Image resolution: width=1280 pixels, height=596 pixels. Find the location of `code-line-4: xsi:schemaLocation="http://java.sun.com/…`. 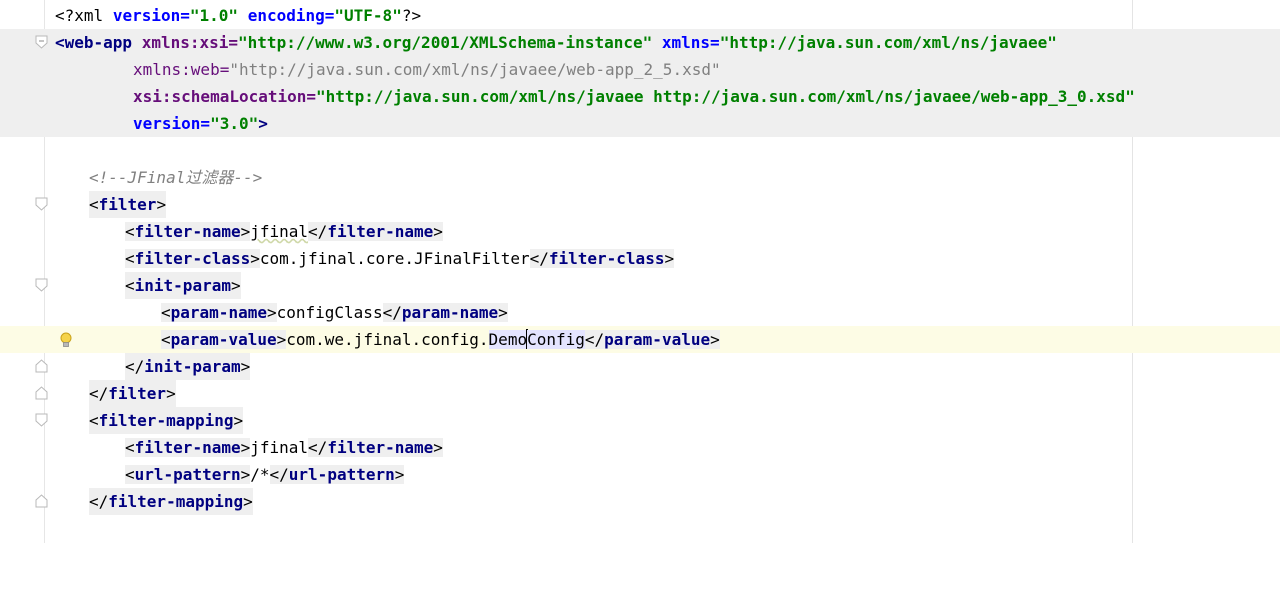

code-line-4: xsi:schemaLocation="http://java.sun.com/… is located at coordinates (640, 96).